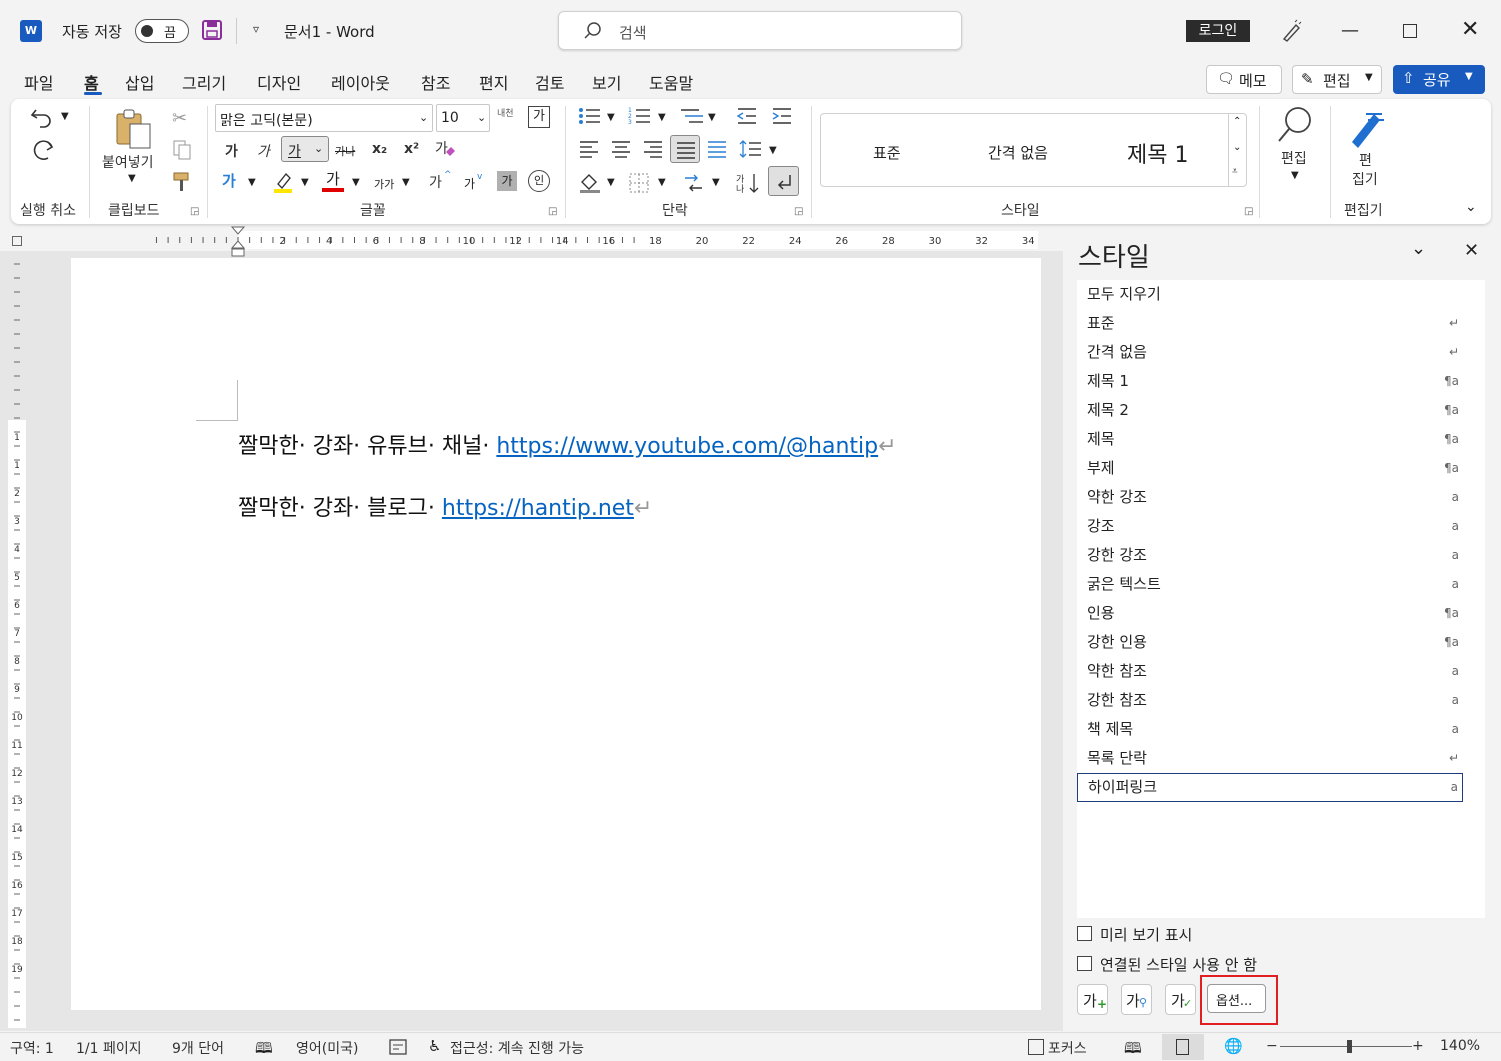  Describe the element at coordinates (1036, 1047) in the screenshot. I see `focus-icon` at that location.